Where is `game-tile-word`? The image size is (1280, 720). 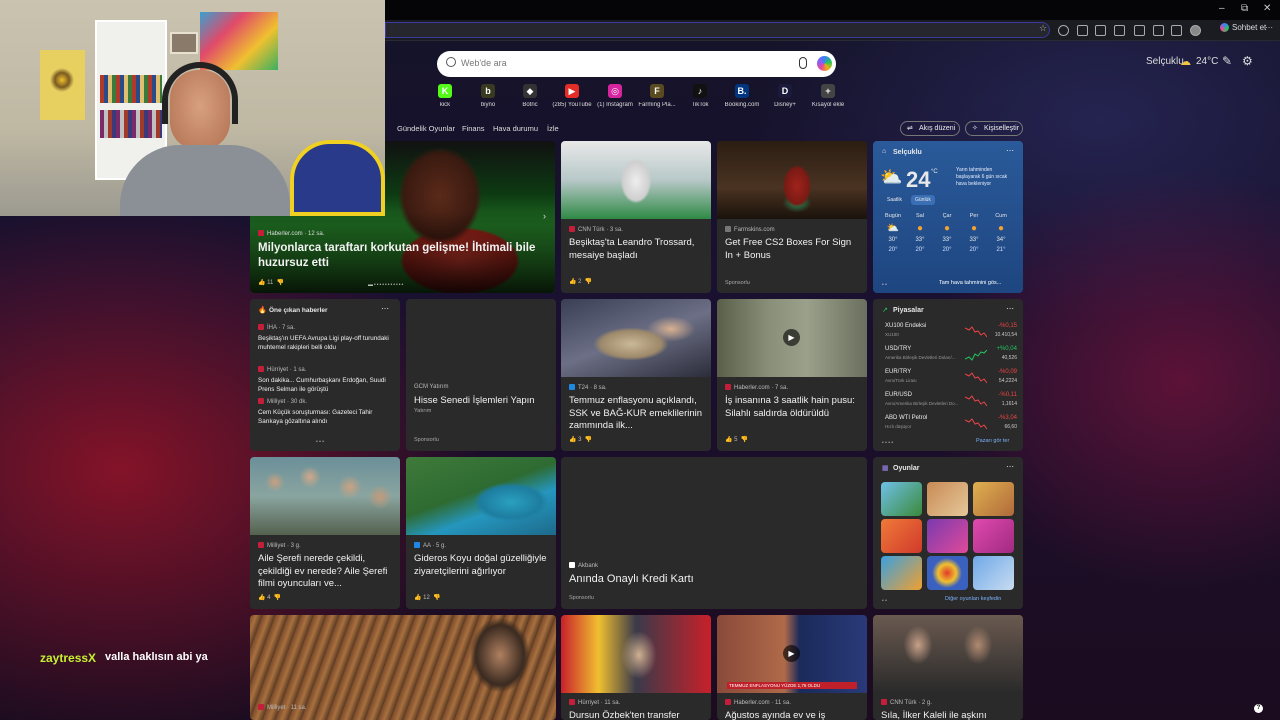 game-tile-word is located at coordinates (993, 573).